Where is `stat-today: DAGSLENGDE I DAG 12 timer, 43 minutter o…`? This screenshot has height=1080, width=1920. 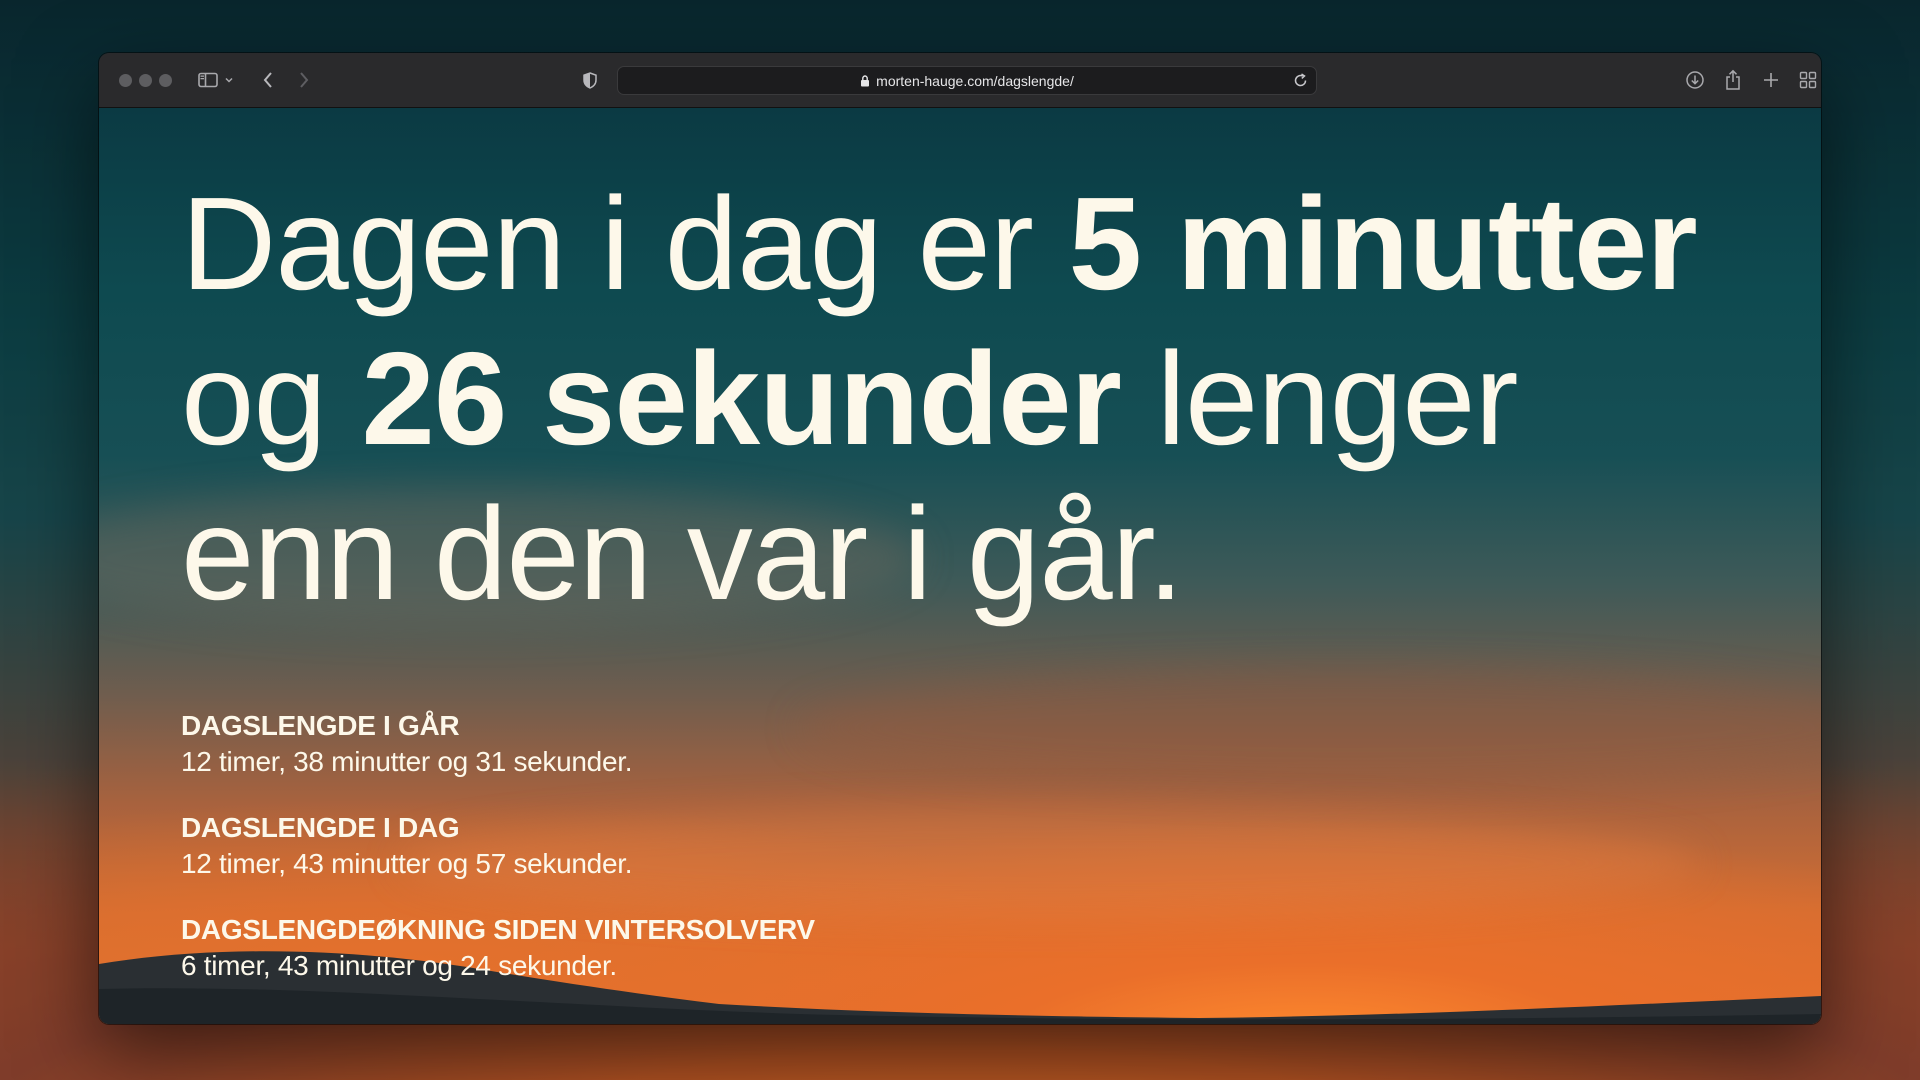
stat-today: DAGSLENGDE I DAG 12 timer, 43 minutter o… is located at coordinates (498, 846).